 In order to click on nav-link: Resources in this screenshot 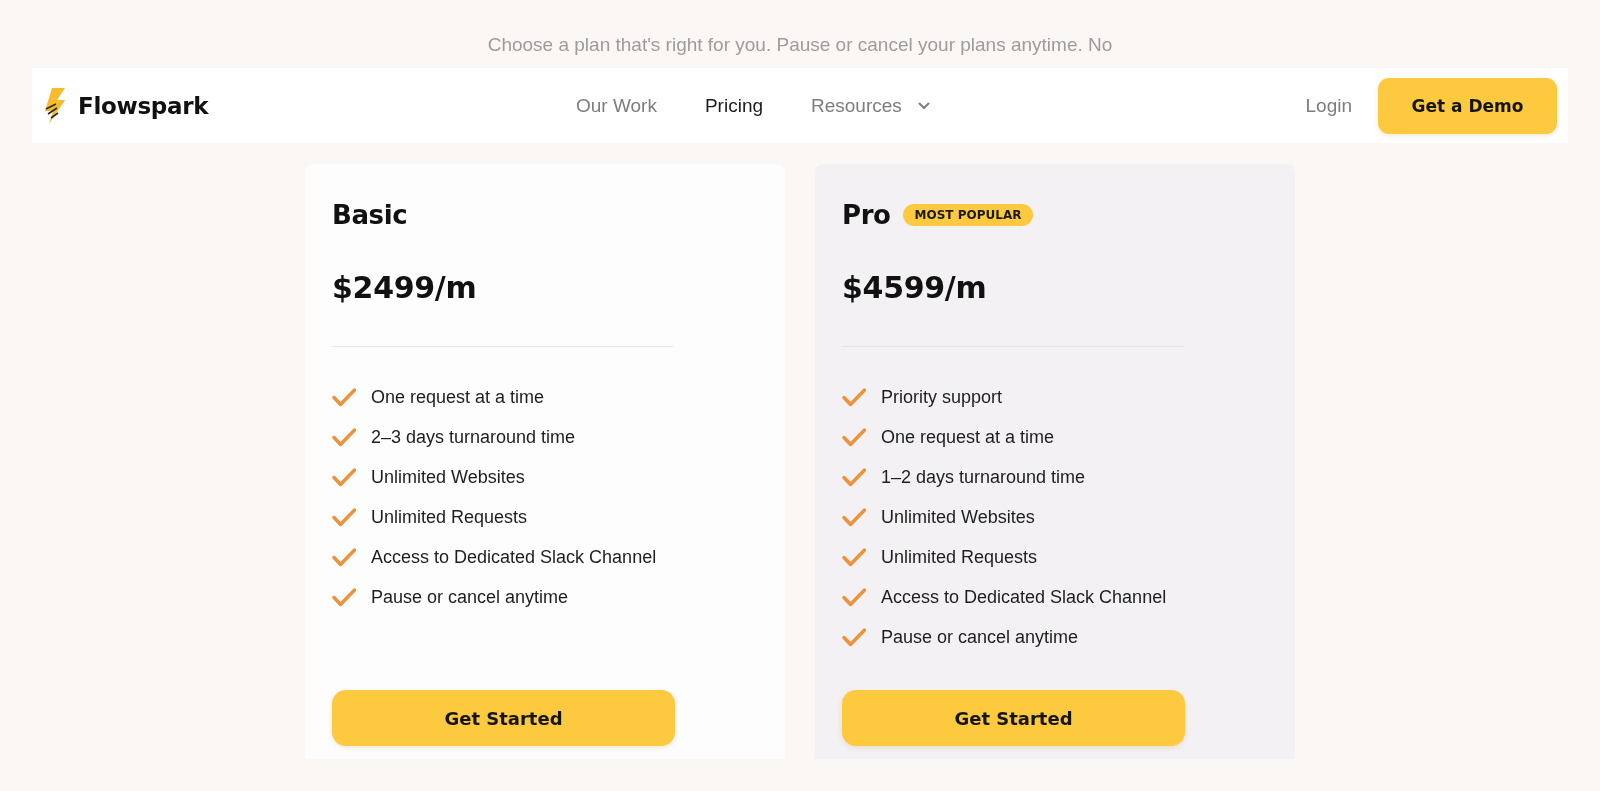, I will do `click(870, 105)`.